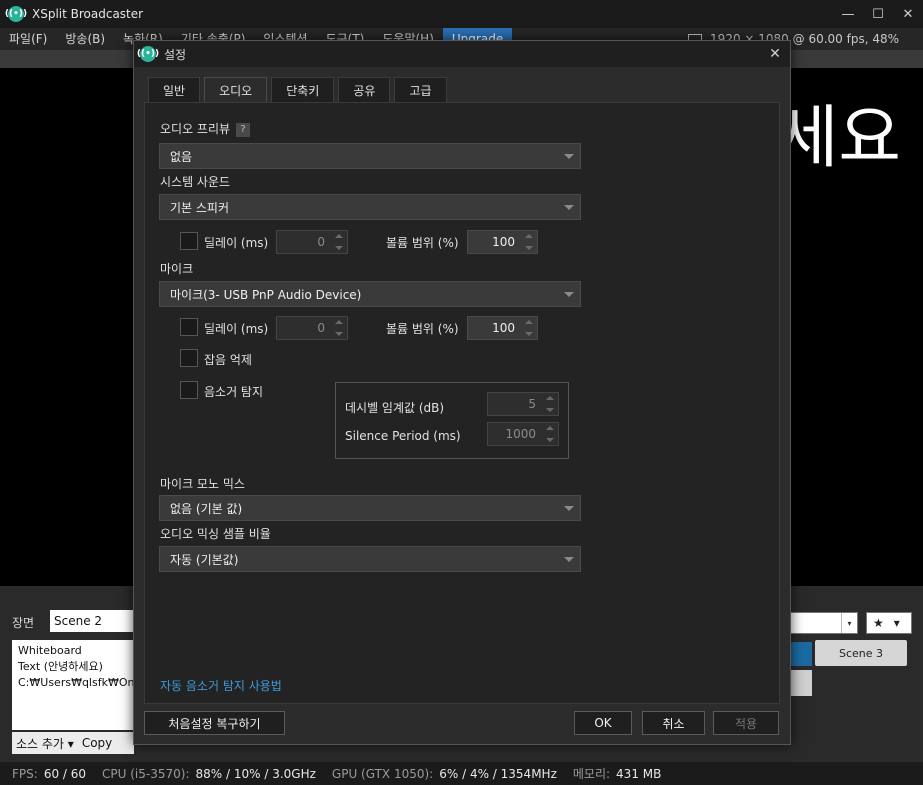 This screenshot has height=785, width=923. Describe the element at coordinates (382, 773) in the screenshot. I see `gpu-label: GPU (GTX 1050):` at that location.